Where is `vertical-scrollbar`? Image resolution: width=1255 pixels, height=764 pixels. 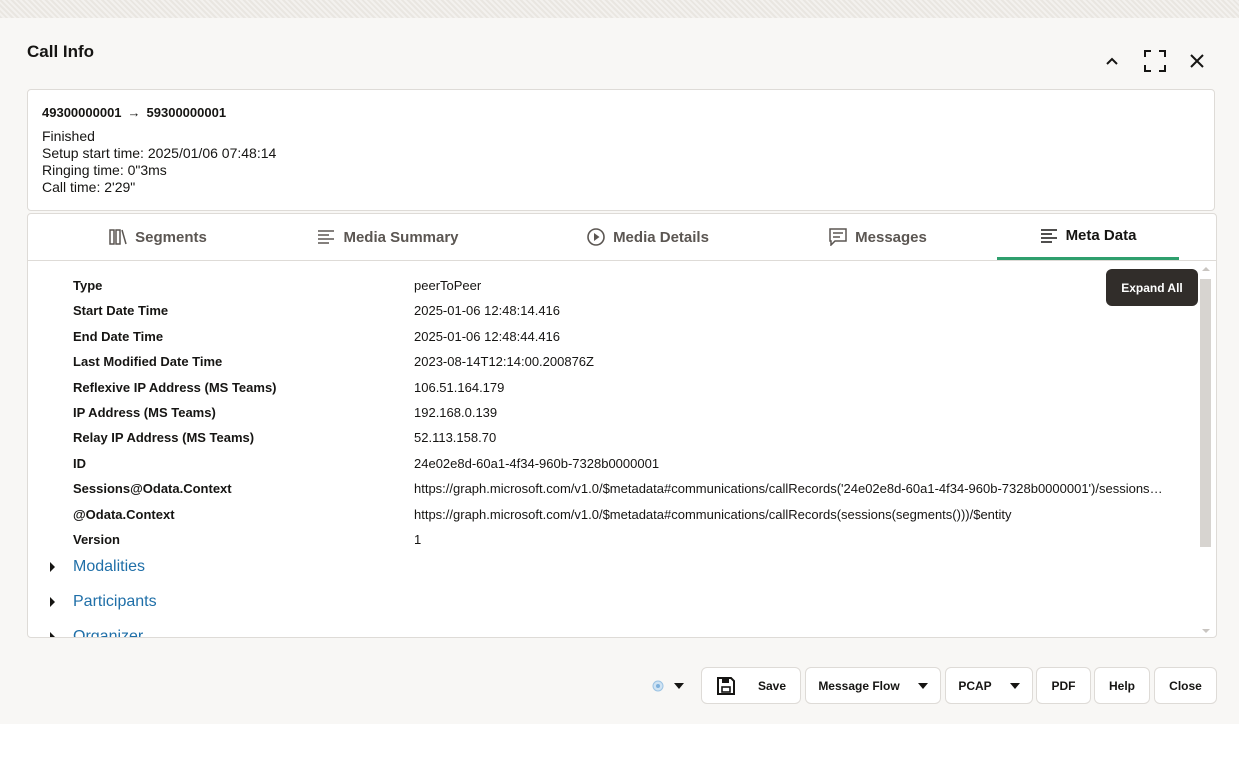
vertical-scrollbar is located at coordinates (1206, 451).